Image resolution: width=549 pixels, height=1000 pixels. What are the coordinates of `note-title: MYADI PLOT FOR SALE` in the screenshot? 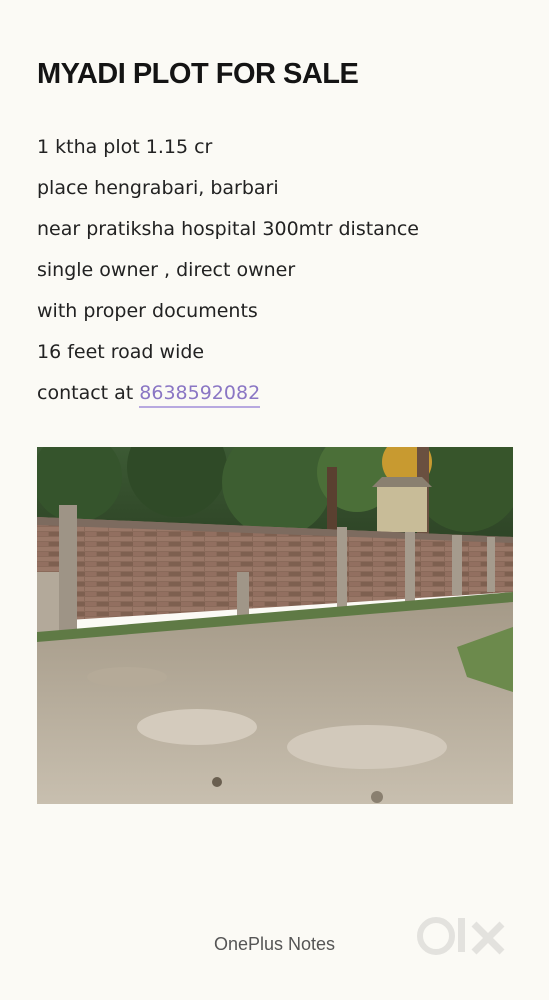 It's located at (198, 74).